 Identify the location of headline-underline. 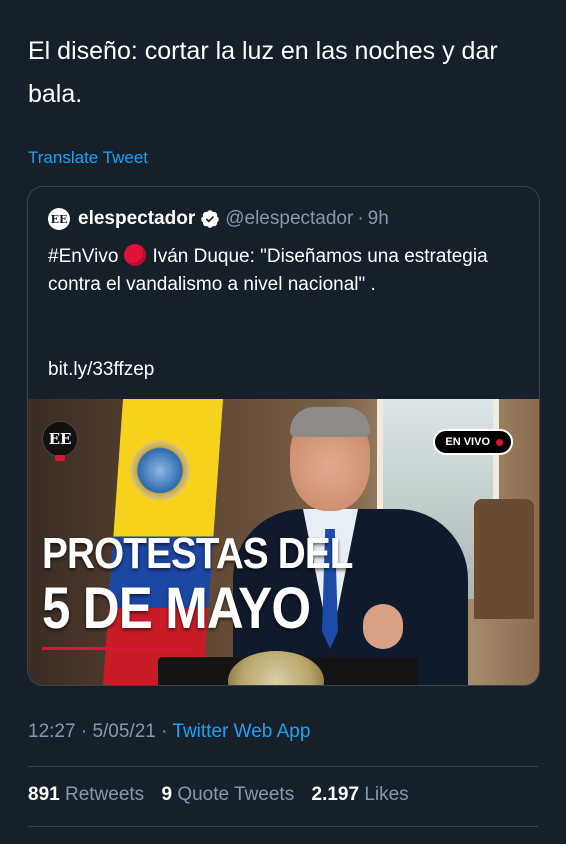
(117, 648).